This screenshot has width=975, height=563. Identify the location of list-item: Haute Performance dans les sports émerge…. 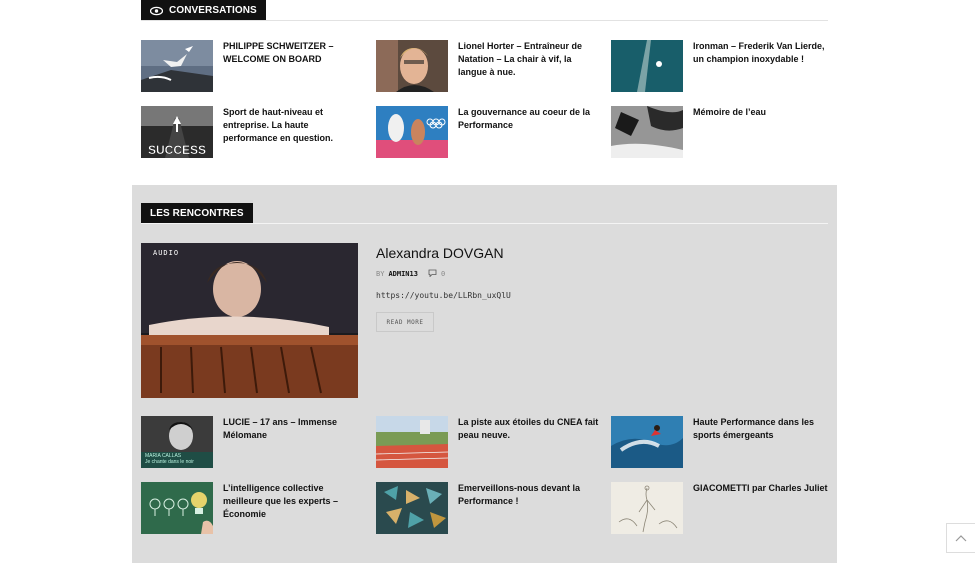
(723, 442).